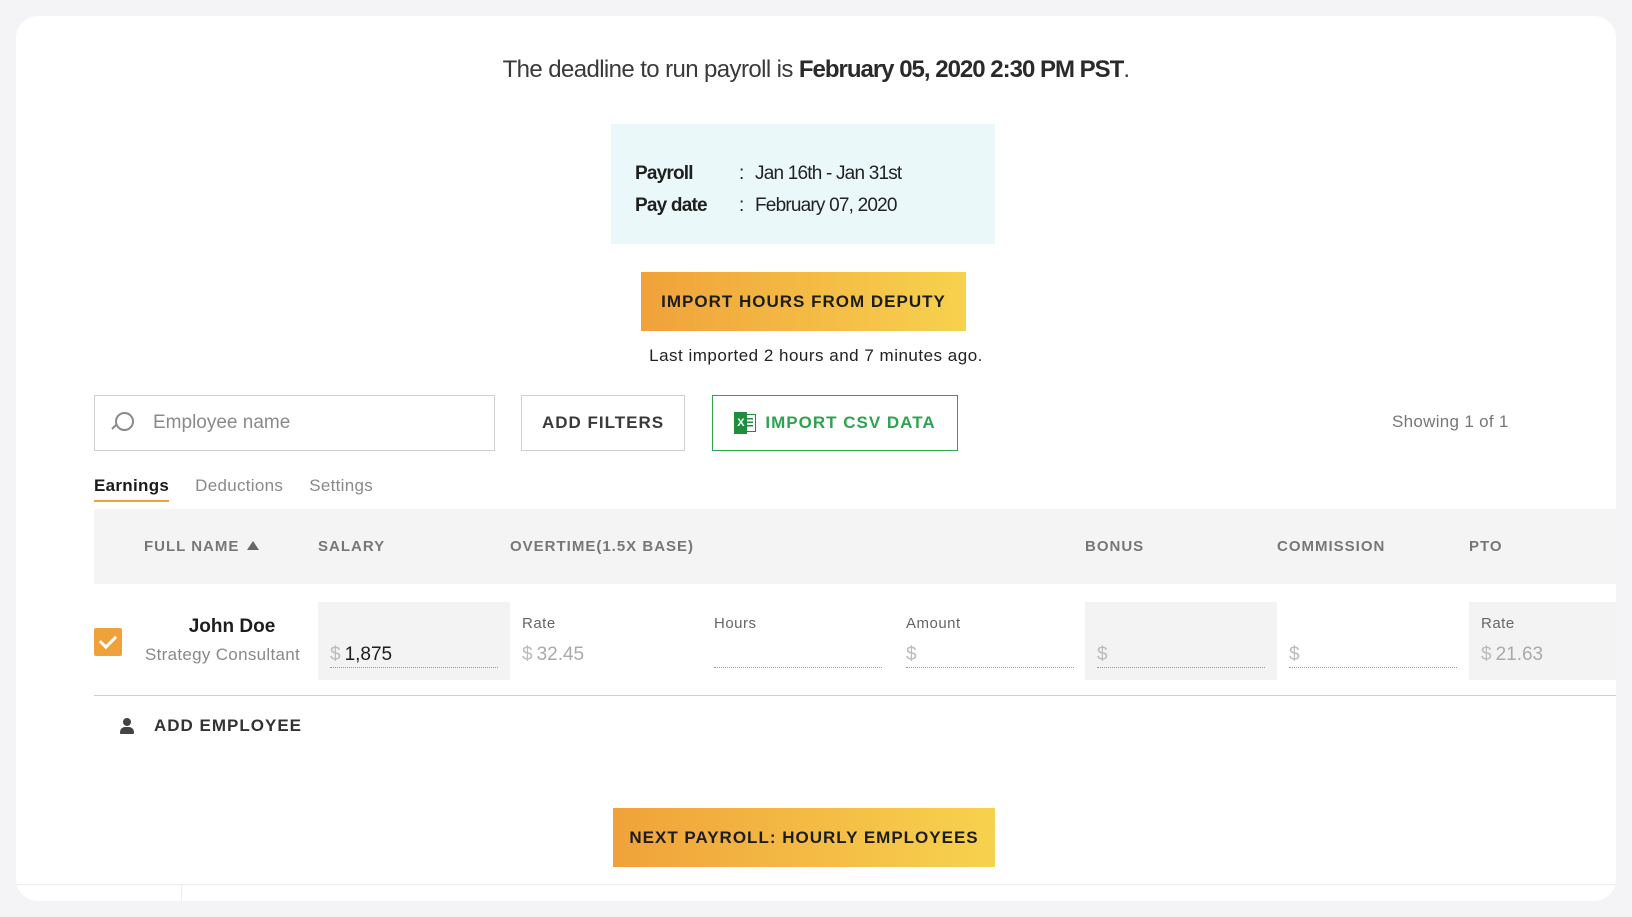  What do you see at coordinates (798, 655) in the screenshot?
I see `overtime-hours-input` at bounding box center [798, 655].